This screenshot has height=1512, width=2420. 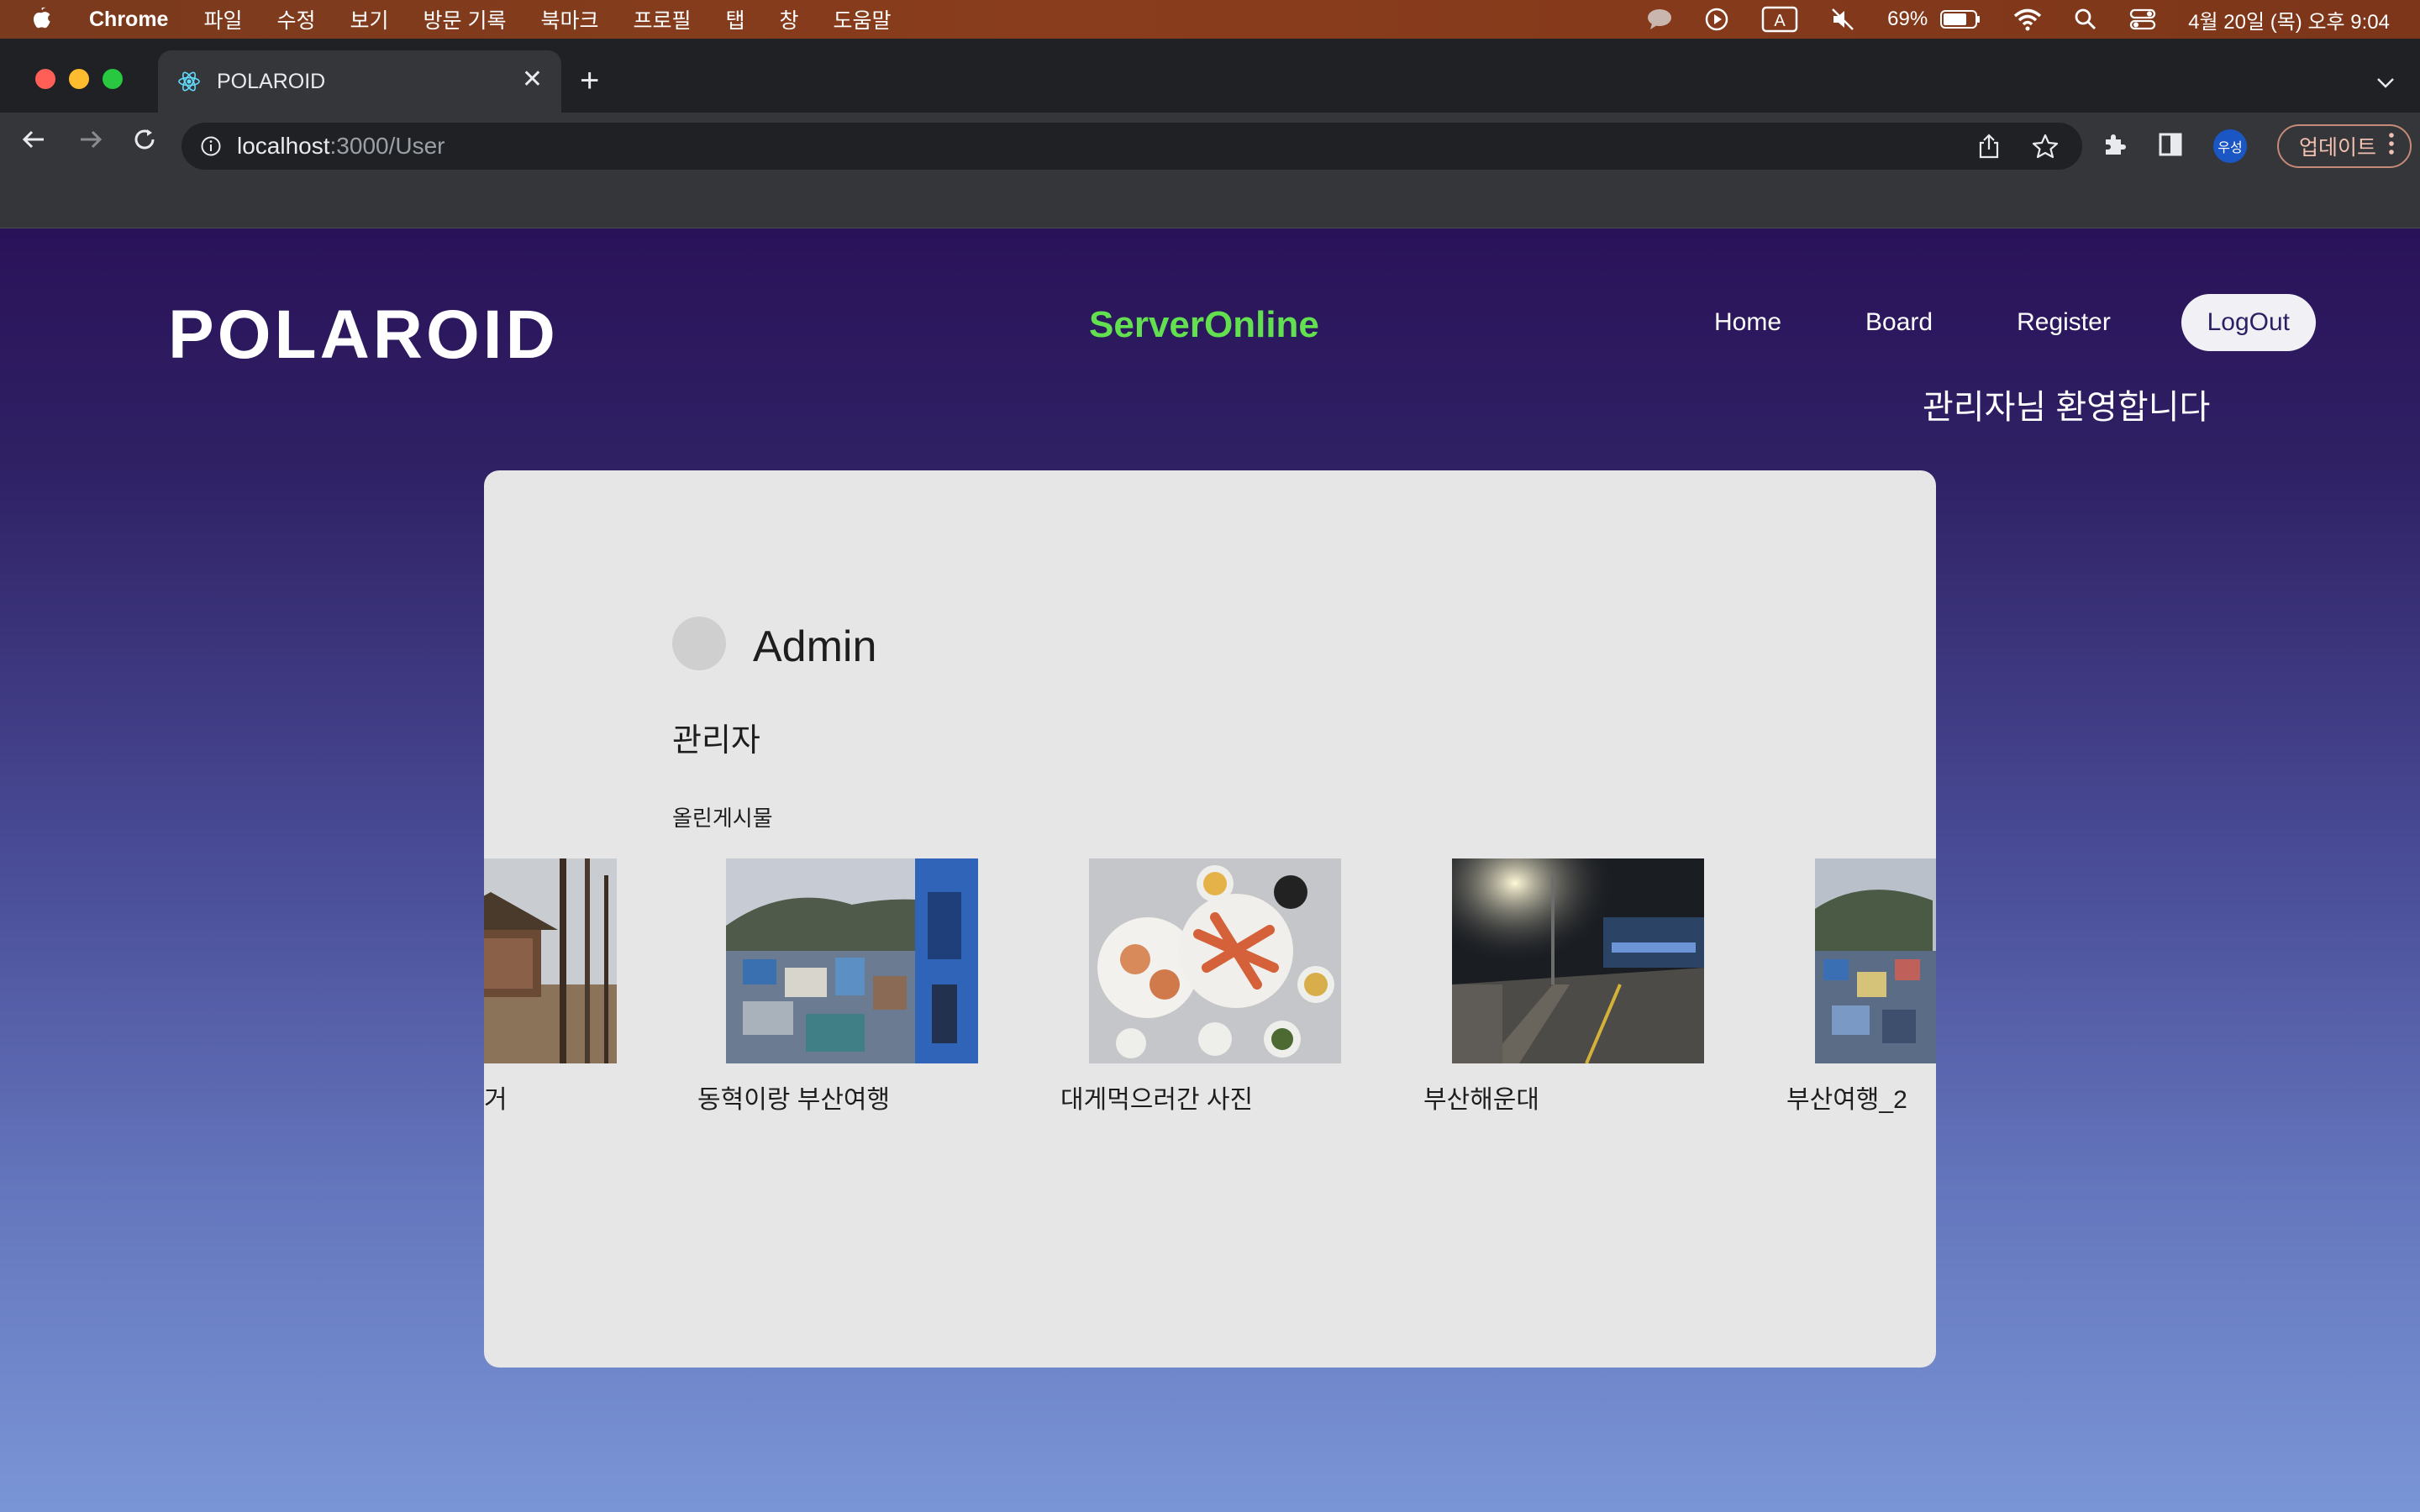 What do you see at coordinates (1210, 204) in the screenshot?
I see `bookmark-bar` at bounding box center [1210, 204].